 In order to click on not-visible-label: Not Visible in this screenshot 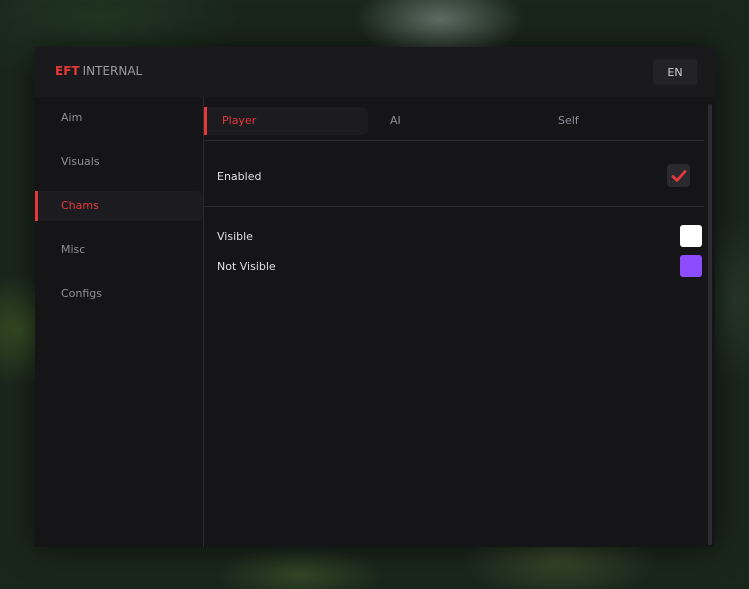, I will do `click(246, 266)`.